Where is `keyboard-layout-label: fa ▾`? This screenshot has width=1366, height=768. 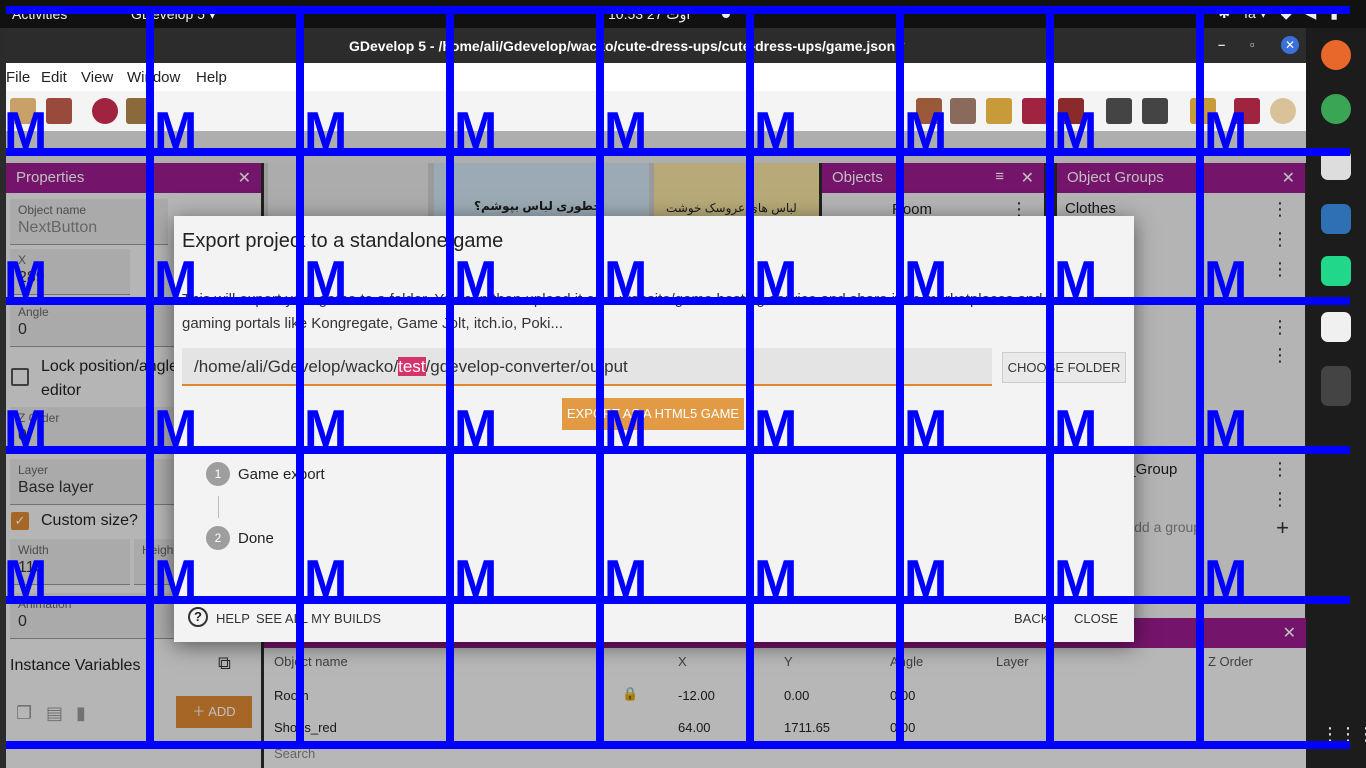
keyboard-layout-label: fa ▾ is located at coordinates (1255, 13).